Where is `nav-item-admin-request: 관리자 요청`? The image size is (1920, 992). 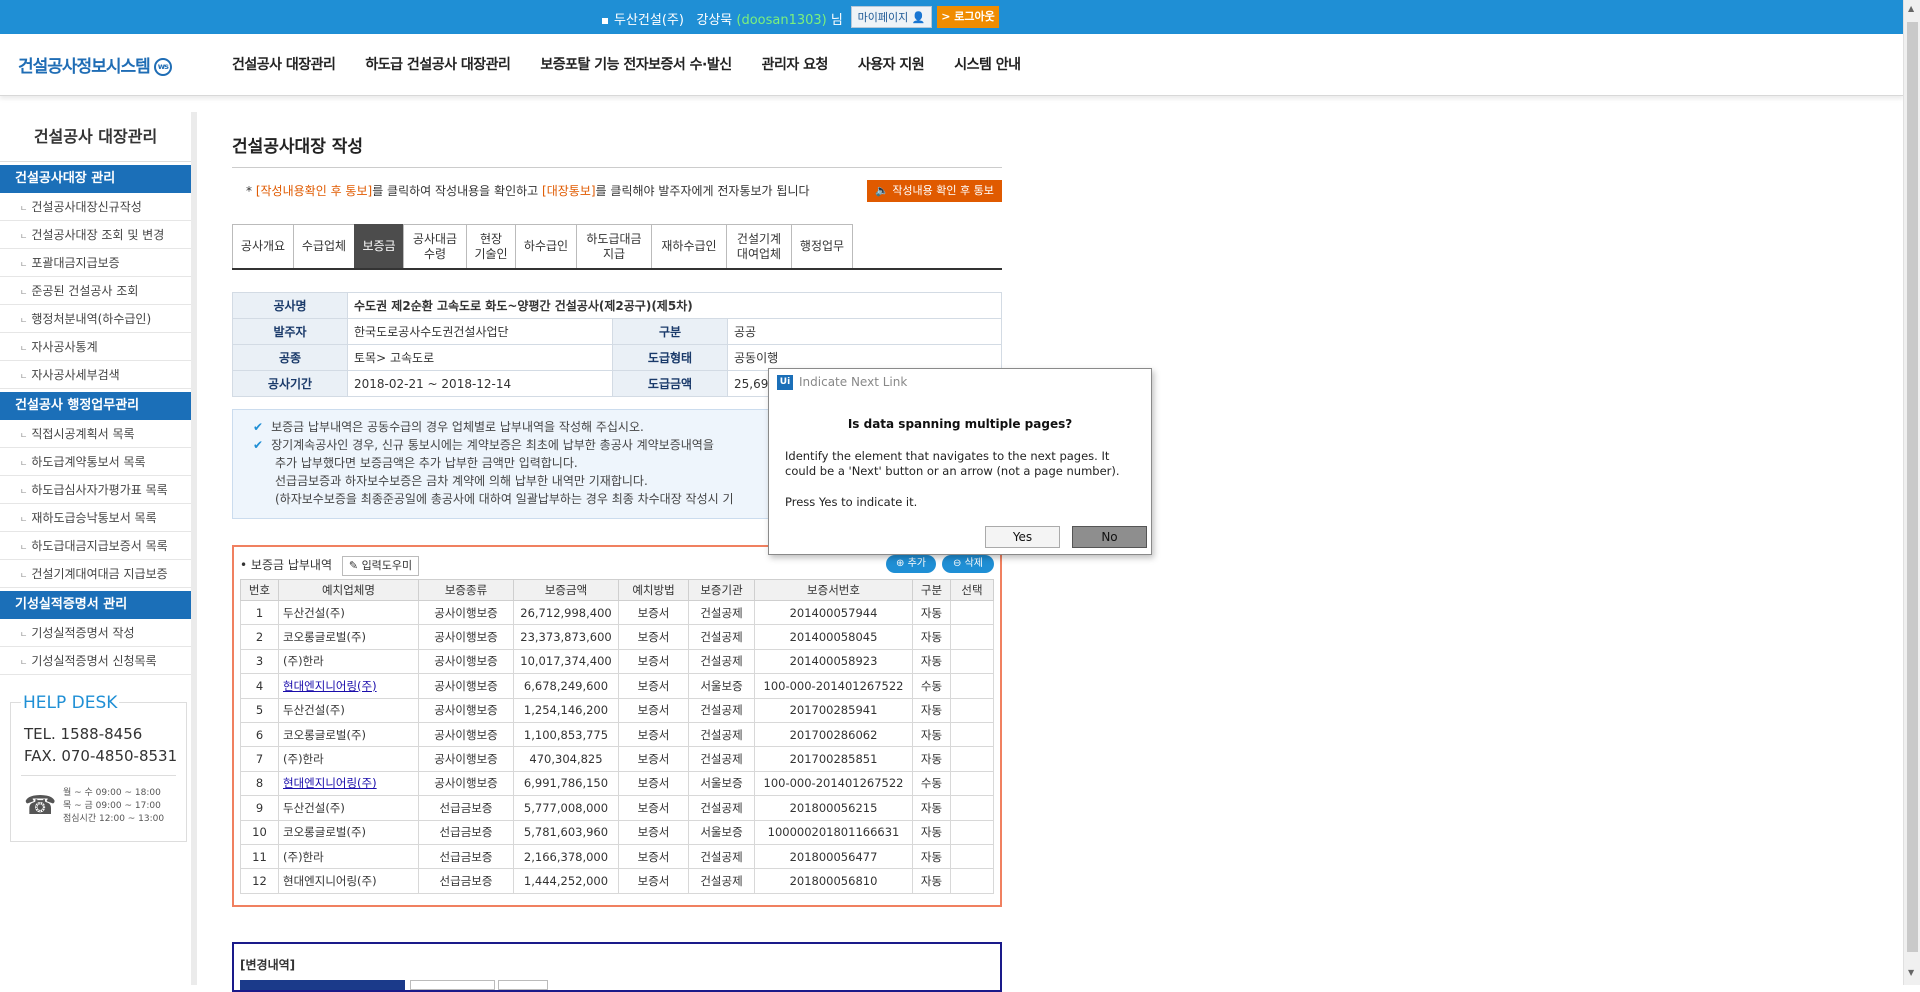
nav-item-admin-request: 관리자 요청 is located at coordinates (795, 64).